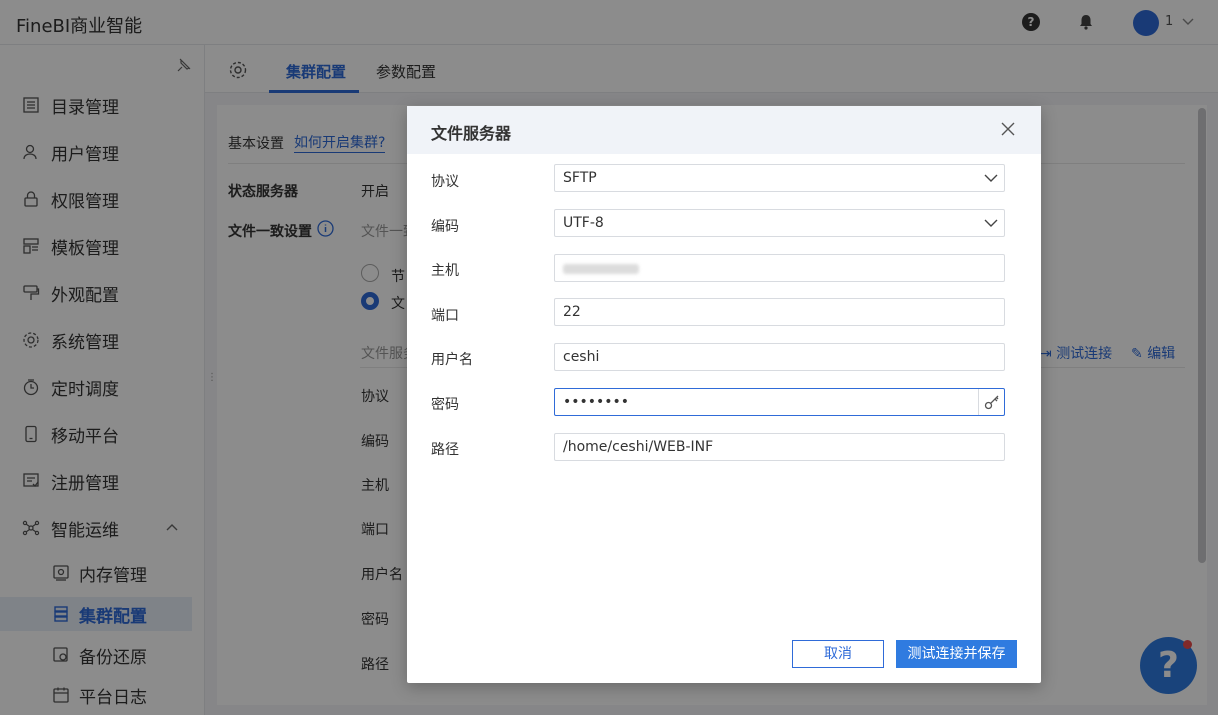  Describe the element at coordinates (572, 312) in the screenshot. I see `port-value: 22` at that location.